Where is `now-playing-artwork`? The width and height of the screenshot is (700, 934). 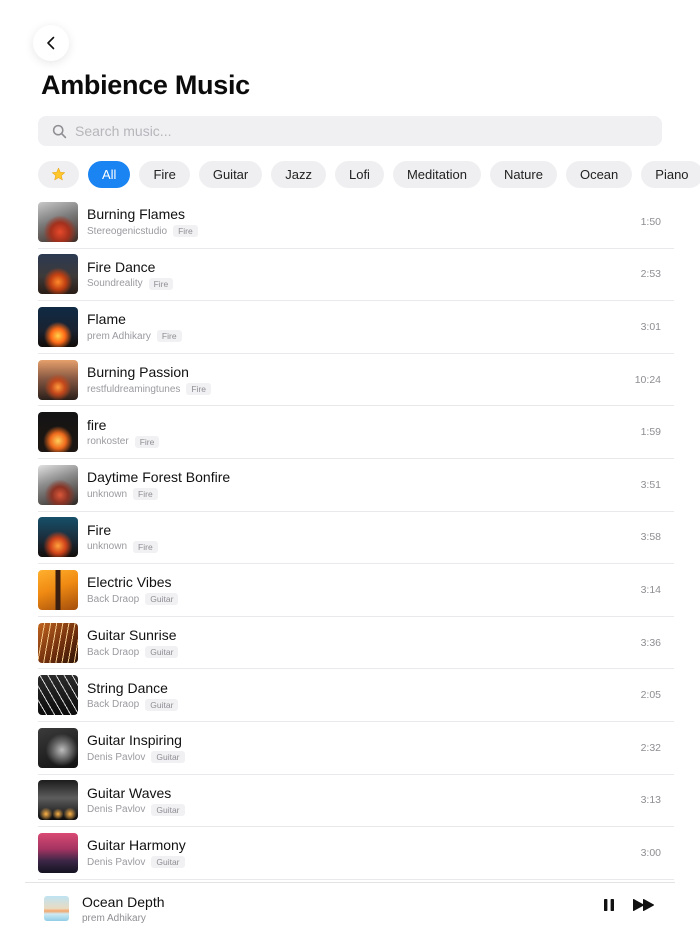 now-playing-artwork is located at coordinates (56, 908).